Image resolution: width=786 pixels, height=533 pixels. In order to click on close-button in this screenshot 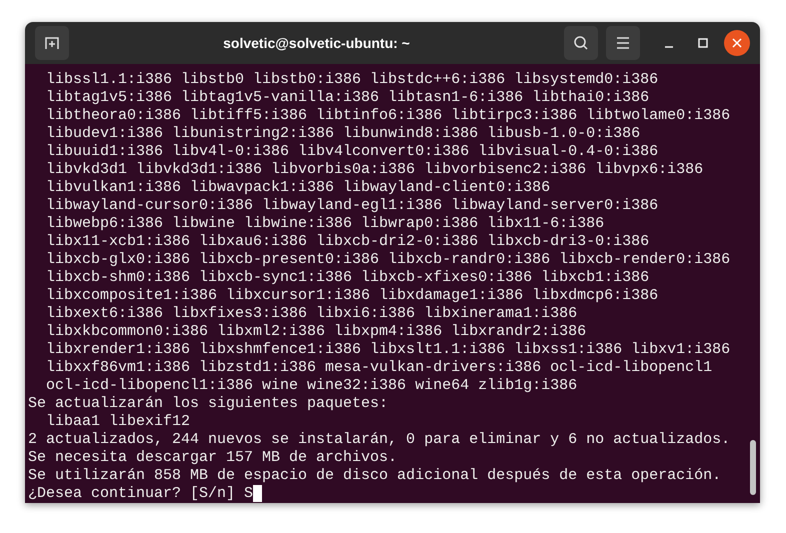, I will do `click(737, 43)`.